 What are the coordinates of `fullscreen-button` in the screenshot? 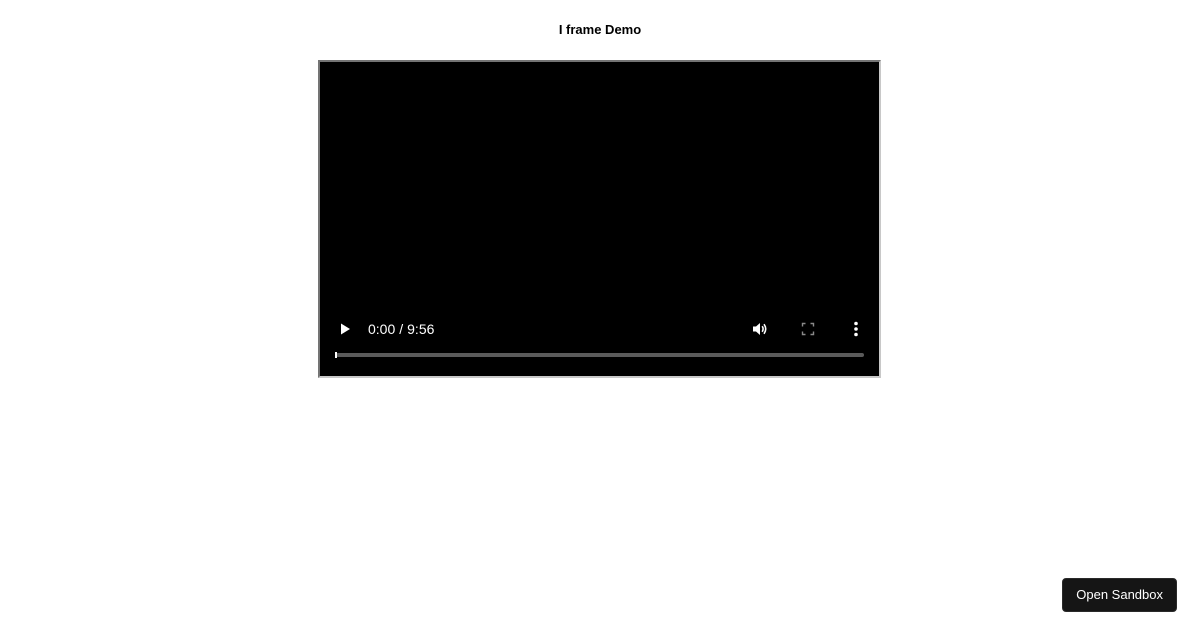 It's located at (808, 329).